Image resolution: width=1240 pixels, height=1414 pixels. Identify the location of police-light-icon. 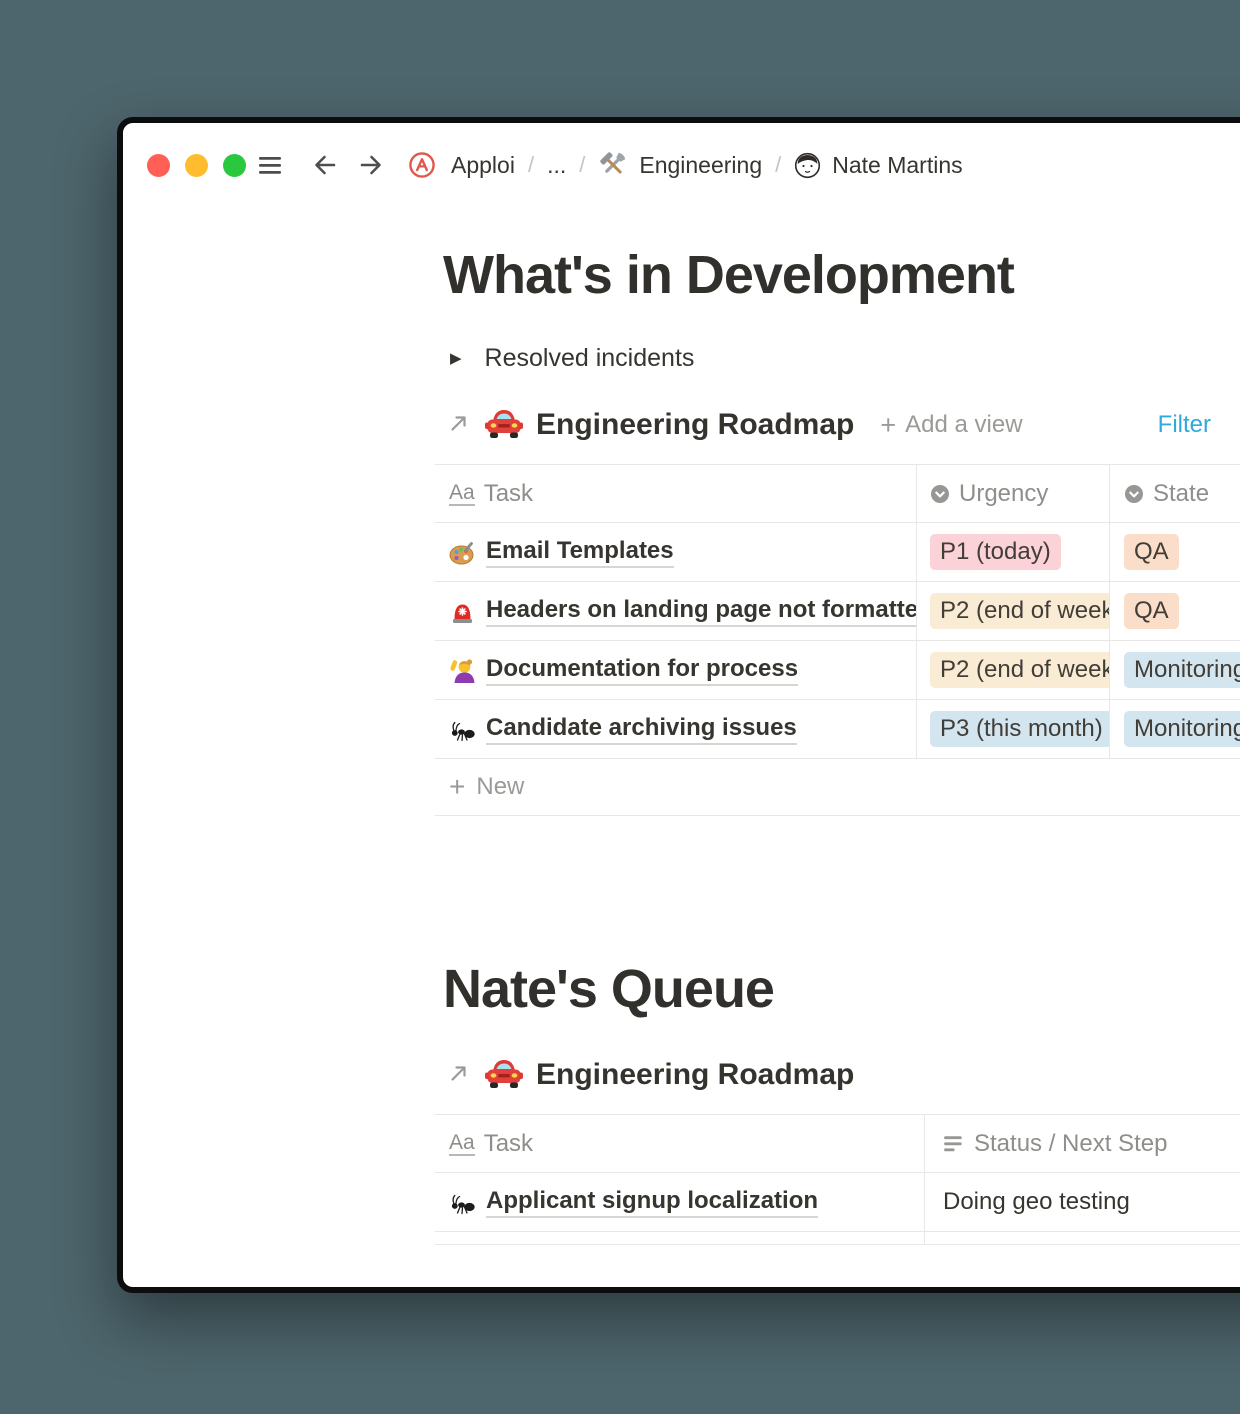
(462, 611).